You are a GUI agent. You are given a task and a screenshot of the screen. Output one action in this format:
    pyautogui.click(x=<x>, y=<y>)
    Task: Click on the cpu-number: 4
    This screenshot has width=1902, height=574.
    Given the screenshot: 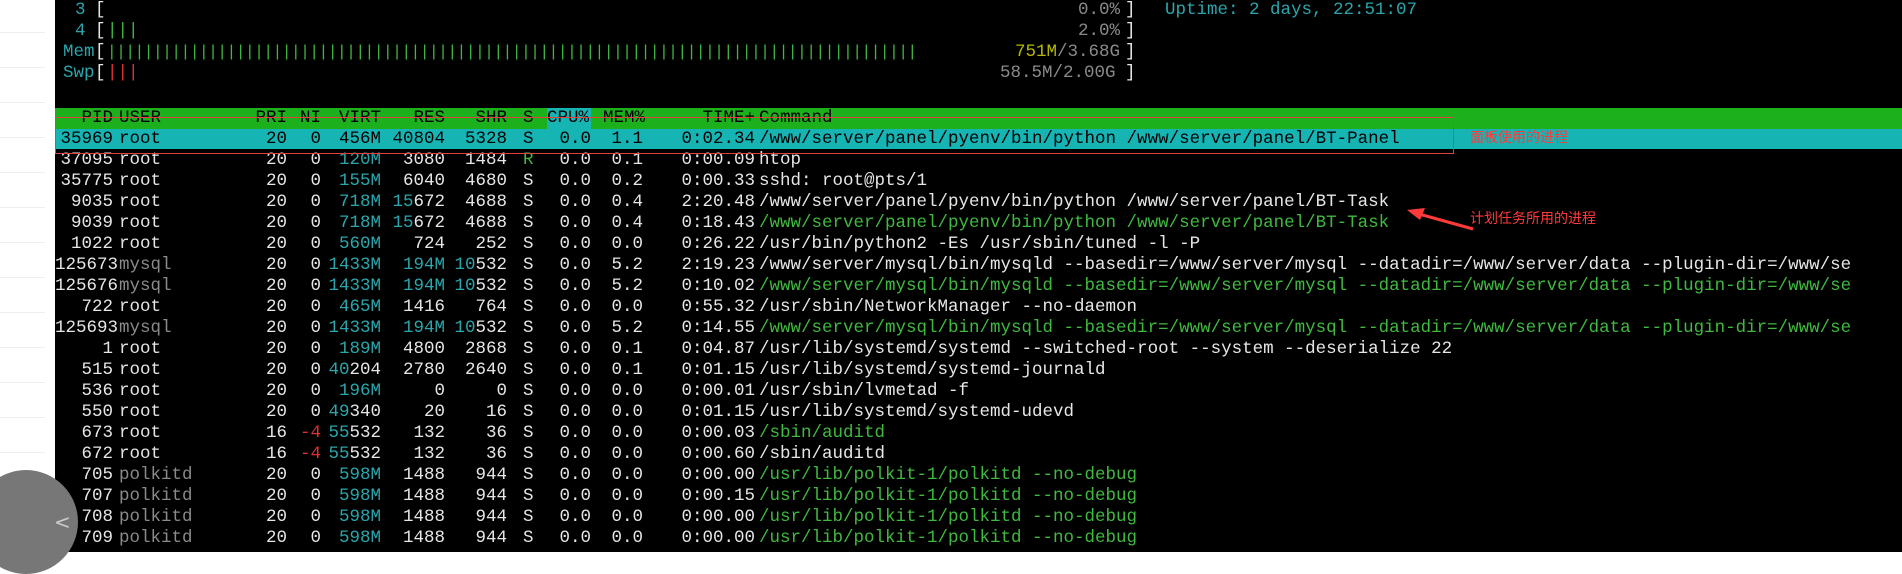 What is the action you would take?
    pyautogui.click(x=80, y=31)
    